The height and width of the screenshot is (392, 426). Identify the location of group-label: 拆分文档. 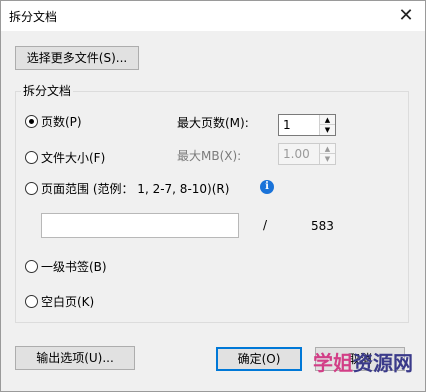
(47, 90).